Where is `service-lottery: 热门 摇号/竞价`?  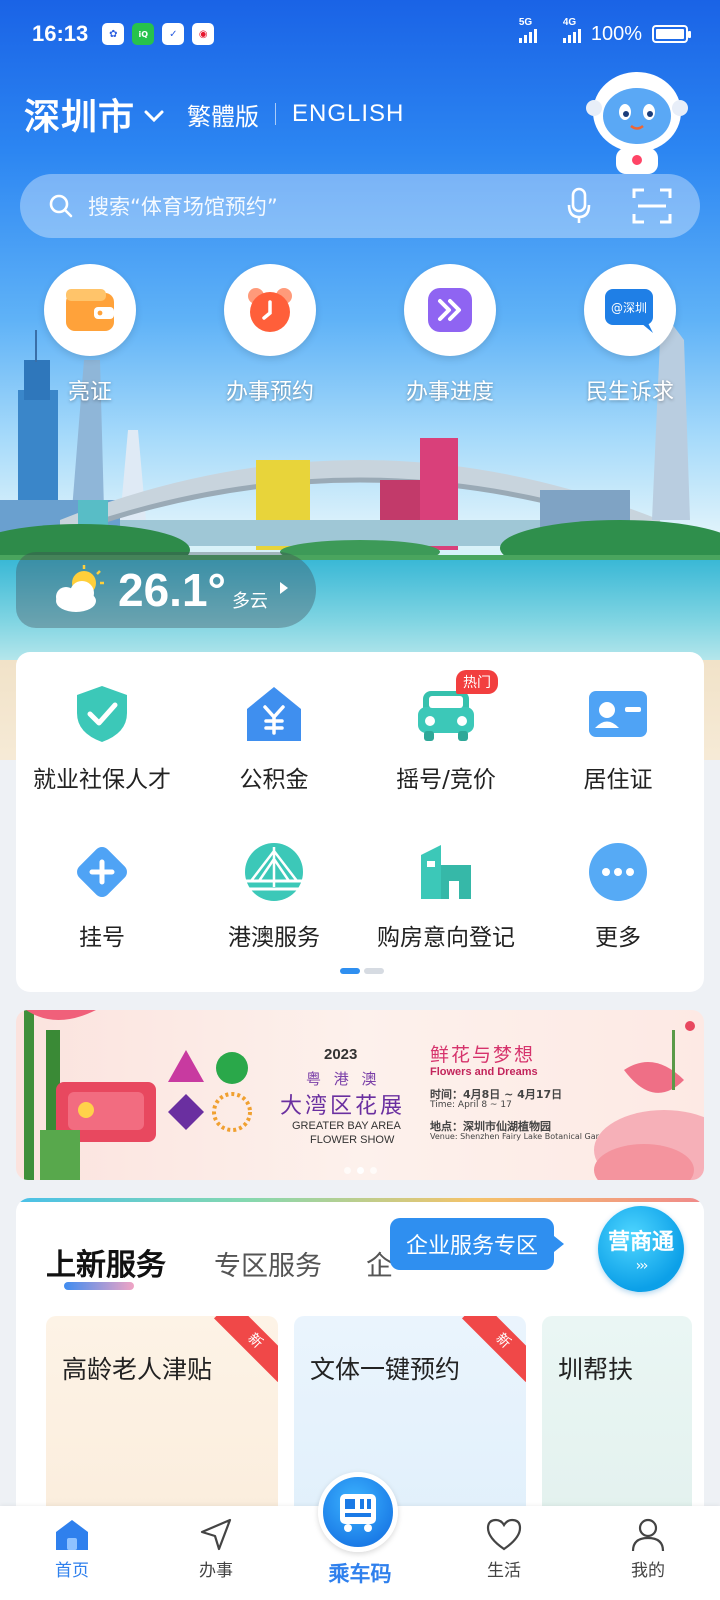 service-lottery: 热门 摇号/竞价 is located at coordinates (446, 732).